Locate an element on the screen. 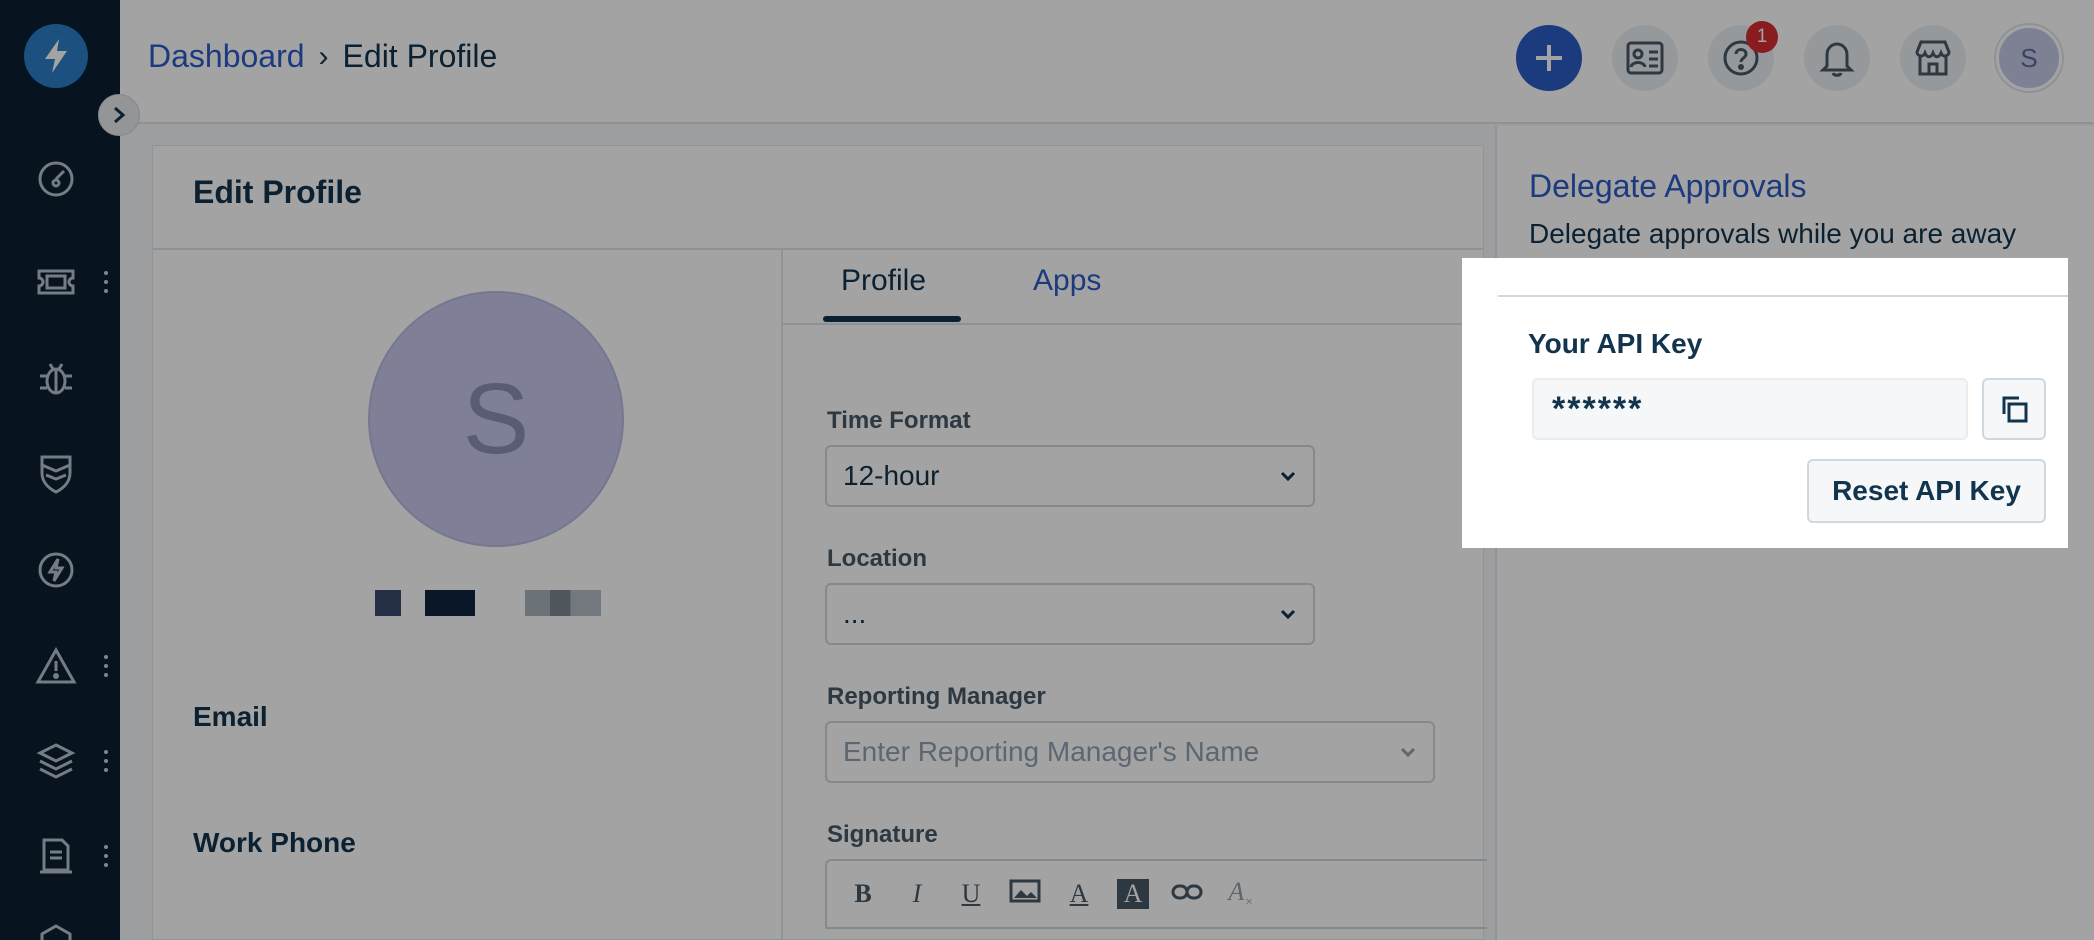 The image size is (2094, 940). new-button is located at coordinates (1549, 58).